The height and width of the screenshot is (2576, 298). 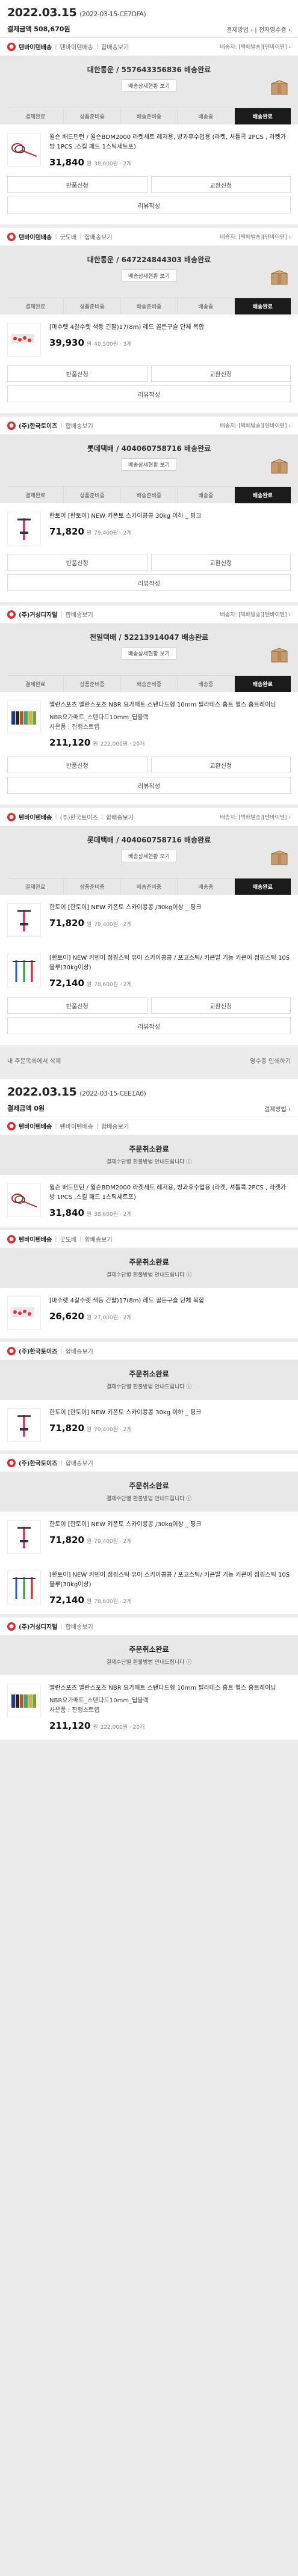 What do you see at coordinates (258, 29) in the screenshot?
I see `payment-links: 결제방법 › | 전자영수증 ›` at bounding box center [258, 29].